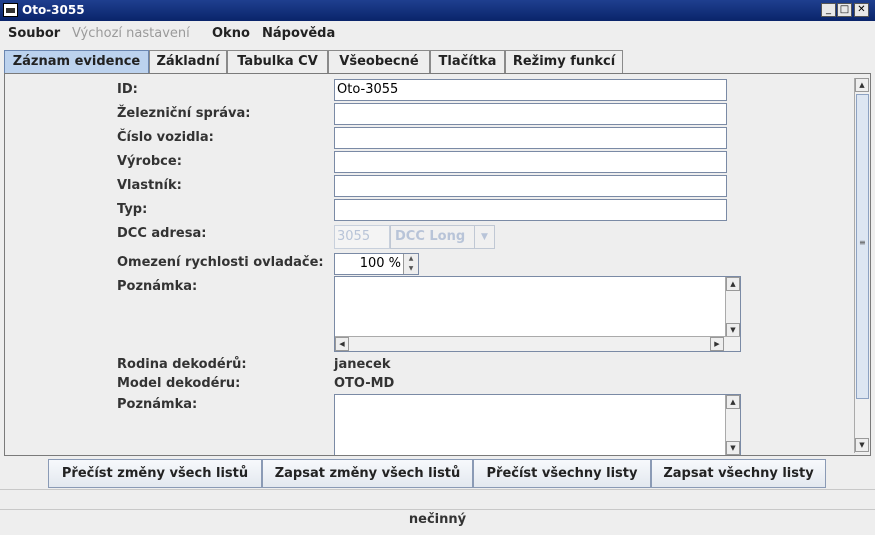 The image size is (875, 535). Describe the element at coordinates (220, 262) in the screenshot. I see `speed-limit-label: Omezení rychlosti ovladače:` at that location.